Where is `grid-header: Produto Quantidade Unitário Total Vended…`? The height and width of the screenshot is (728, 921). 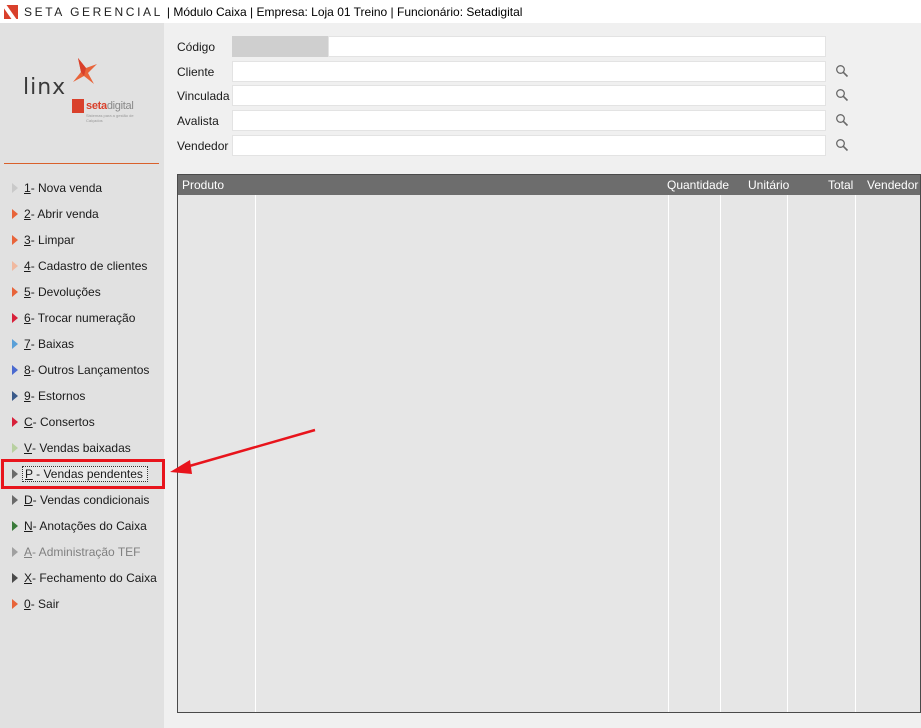 grid-header: Produto Quantidade Unitário Total Vended… is located at coordinates (549, 185).